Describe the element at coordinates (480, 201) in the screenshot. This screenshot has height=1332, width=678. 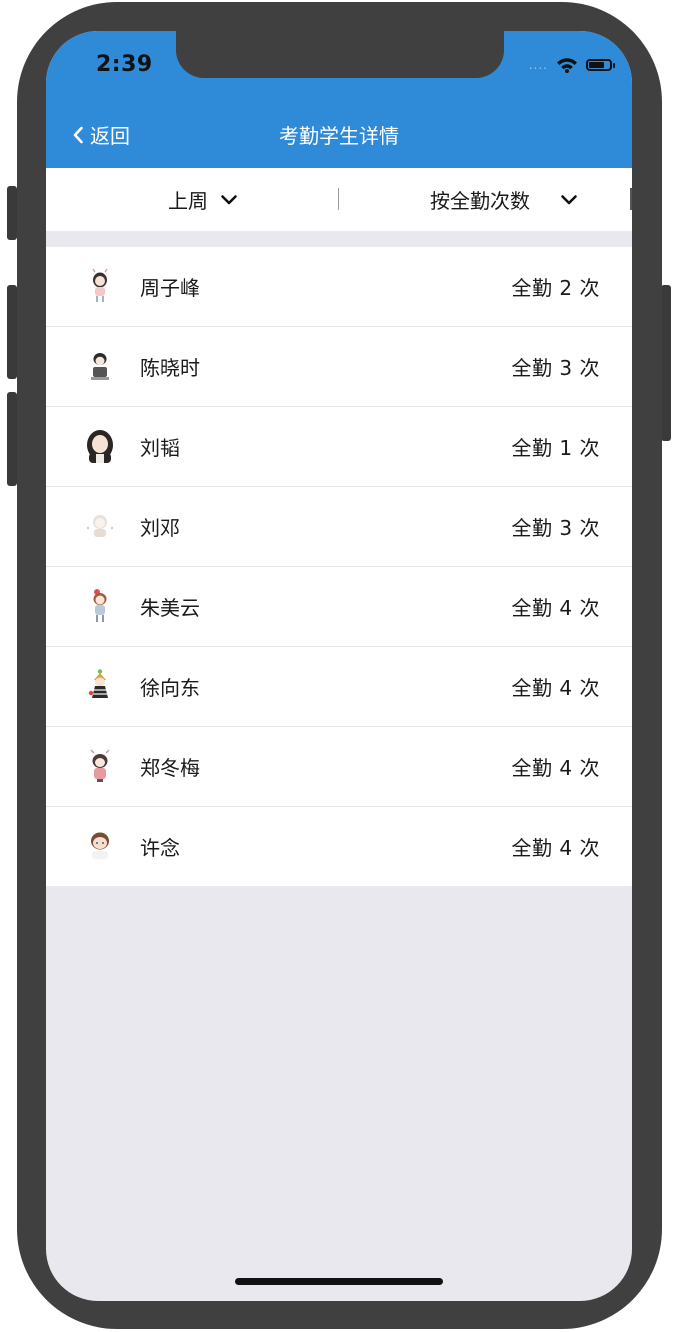
I see `sort-filter-label: 按全勤次数` at that location.